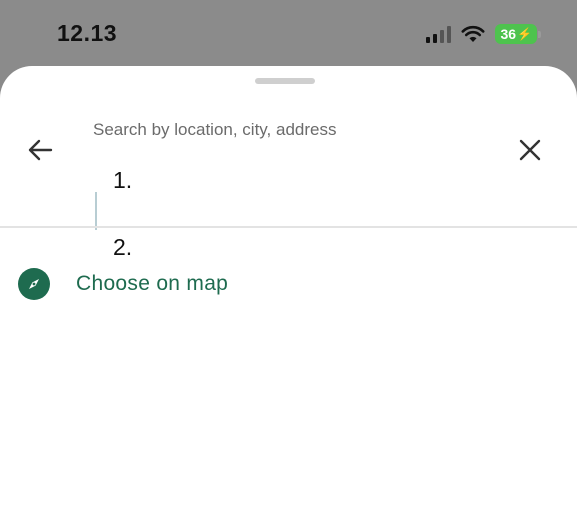  I want to click on battery-level: 36, so click(508, 34).